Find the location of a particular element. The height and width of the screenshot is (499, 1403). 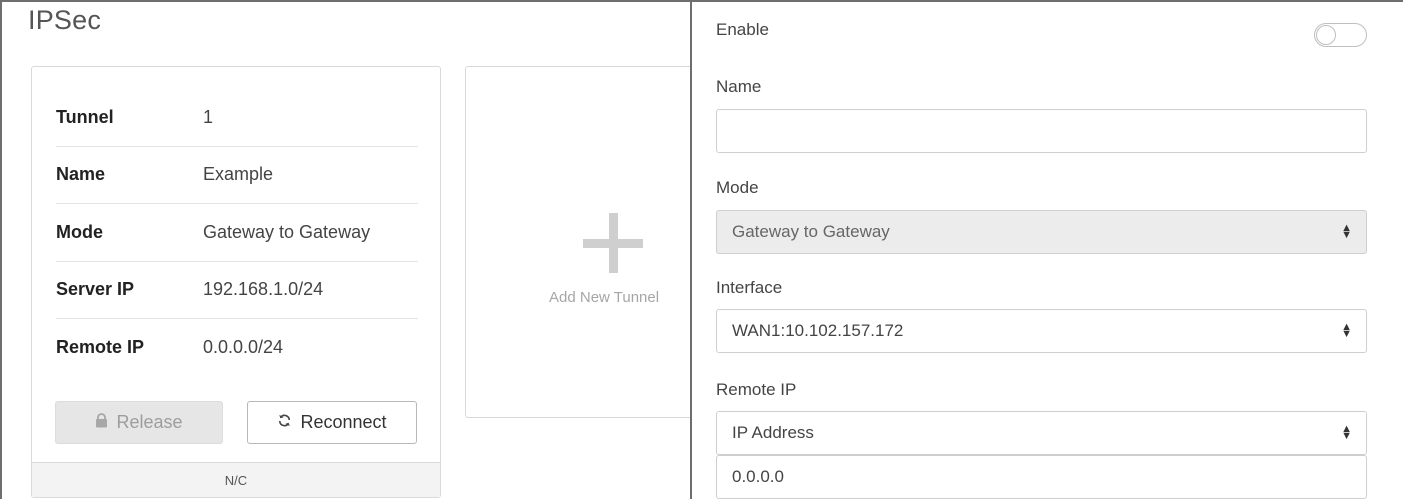

interface-label: Interface is located at coordinates (749, 287).